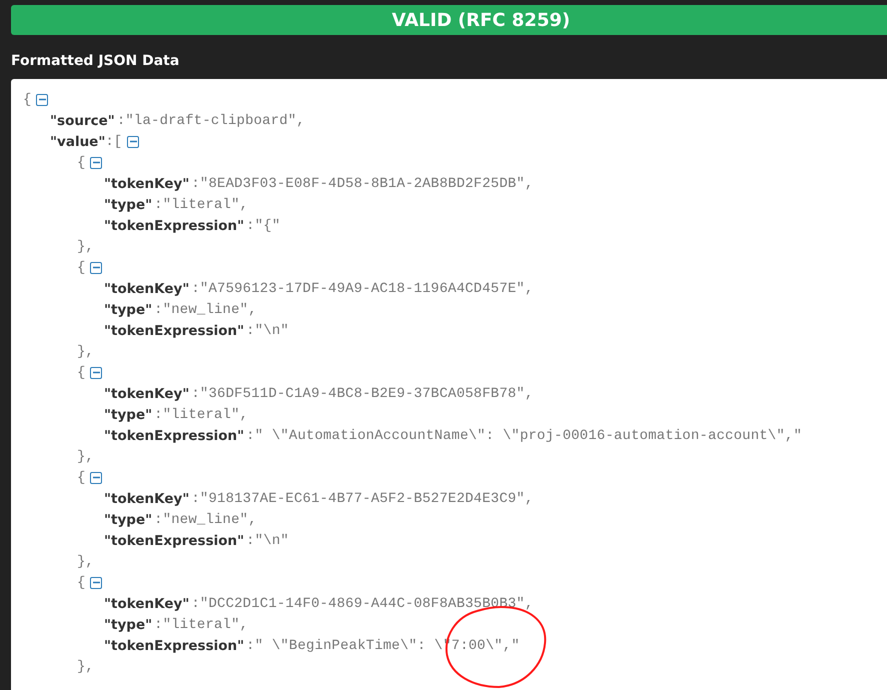  Describe the element at coordinates (524, 436) in the screenshot. I see `json-value: :" \"AutomationAccountName\": \"proj-00016-automation-account\","` at that location.